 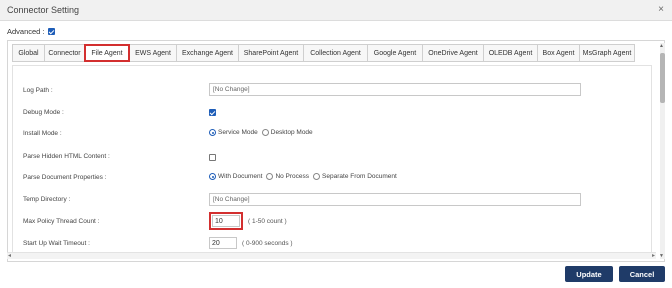 What do you see at coordinates (335, 53) in the screenshot?
I see `tab-collection-agent: Collection Agent` at bounding box center [335, 53].